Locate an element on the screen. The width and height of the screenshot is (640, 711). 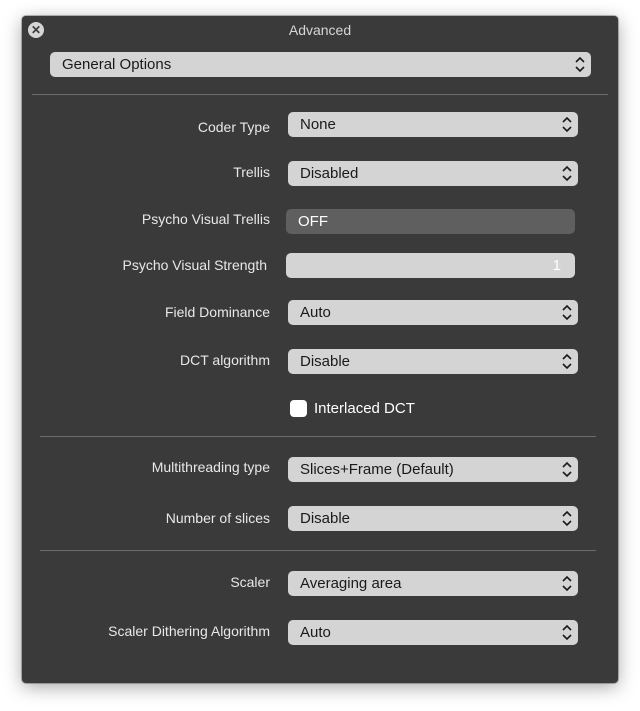
field-dominance-value: Auto is located at coordinates (315, 312).